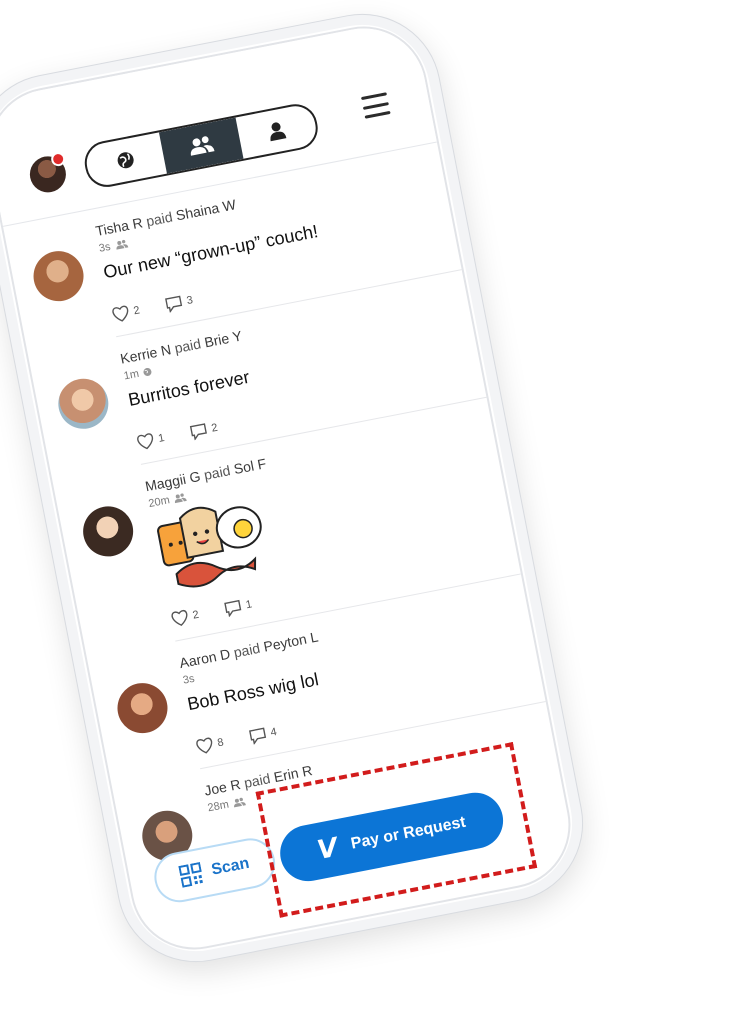  I want to click on comment-button: 3, so click(179, 303).